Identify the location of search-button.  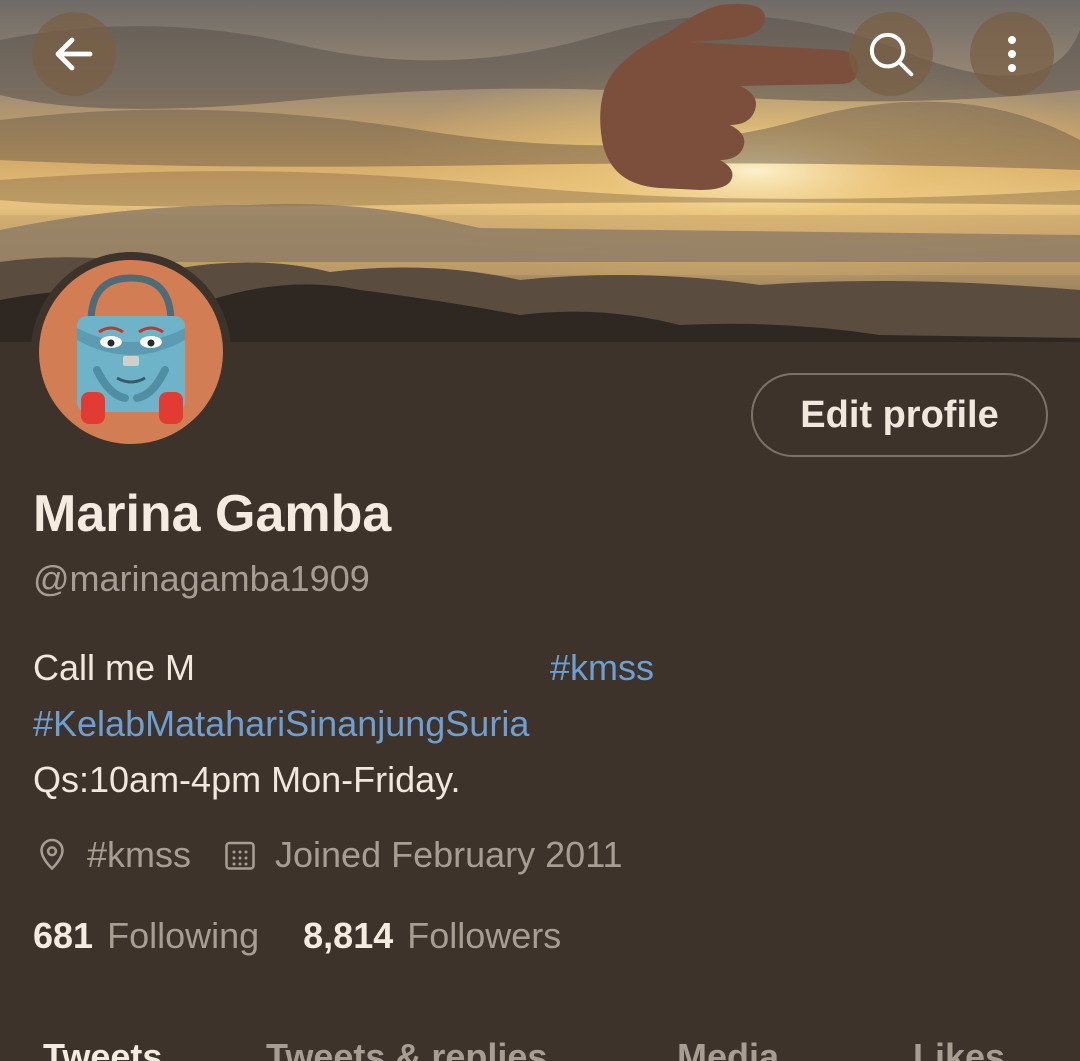
(891, 54).